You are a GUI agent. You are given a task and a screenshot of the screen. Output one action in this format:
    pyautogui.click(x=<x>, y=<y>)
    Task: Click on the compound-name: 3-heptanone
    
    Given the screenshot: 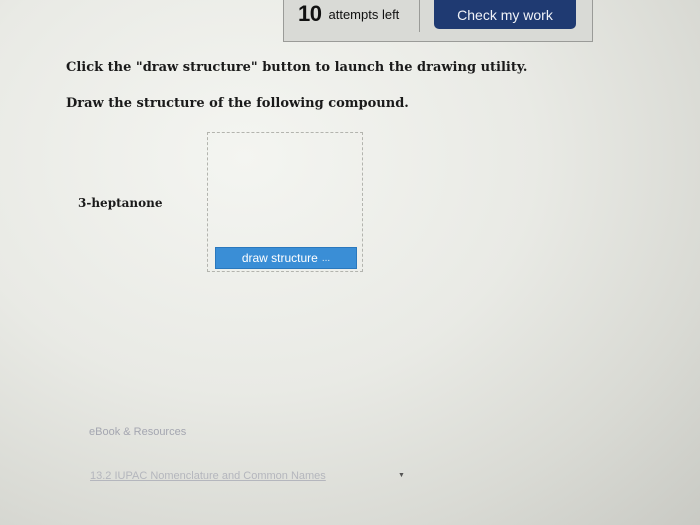 What is the action you would take?
    pyautogui.click(x=120, y=203)
    